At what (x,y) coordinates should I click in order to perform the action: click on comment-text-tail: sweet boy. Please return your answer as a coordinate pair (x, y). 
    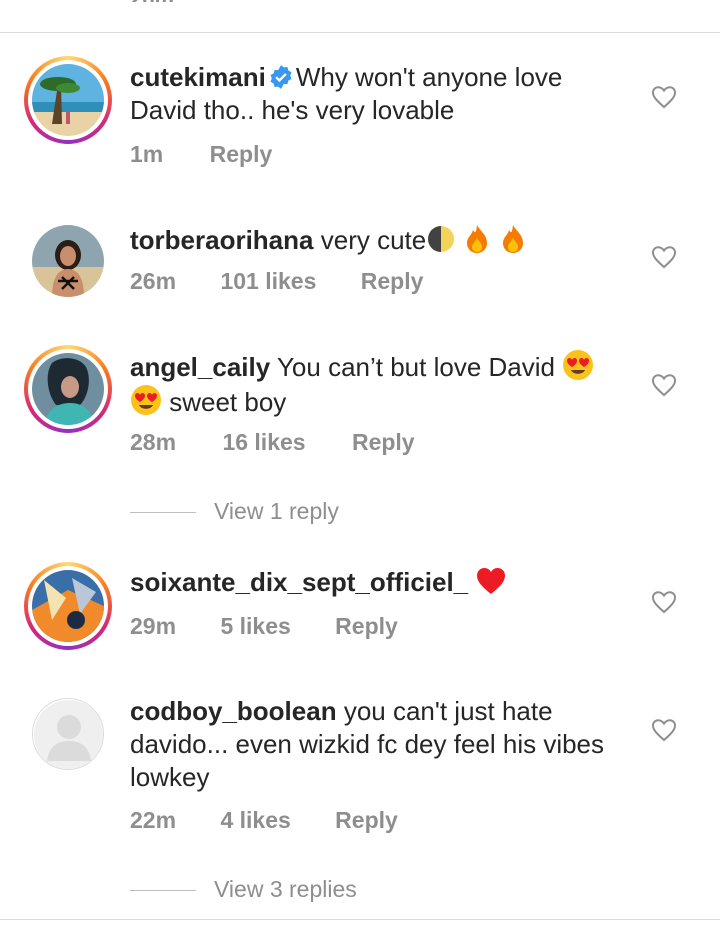
    Looking at the image, I should click on (228, 402).